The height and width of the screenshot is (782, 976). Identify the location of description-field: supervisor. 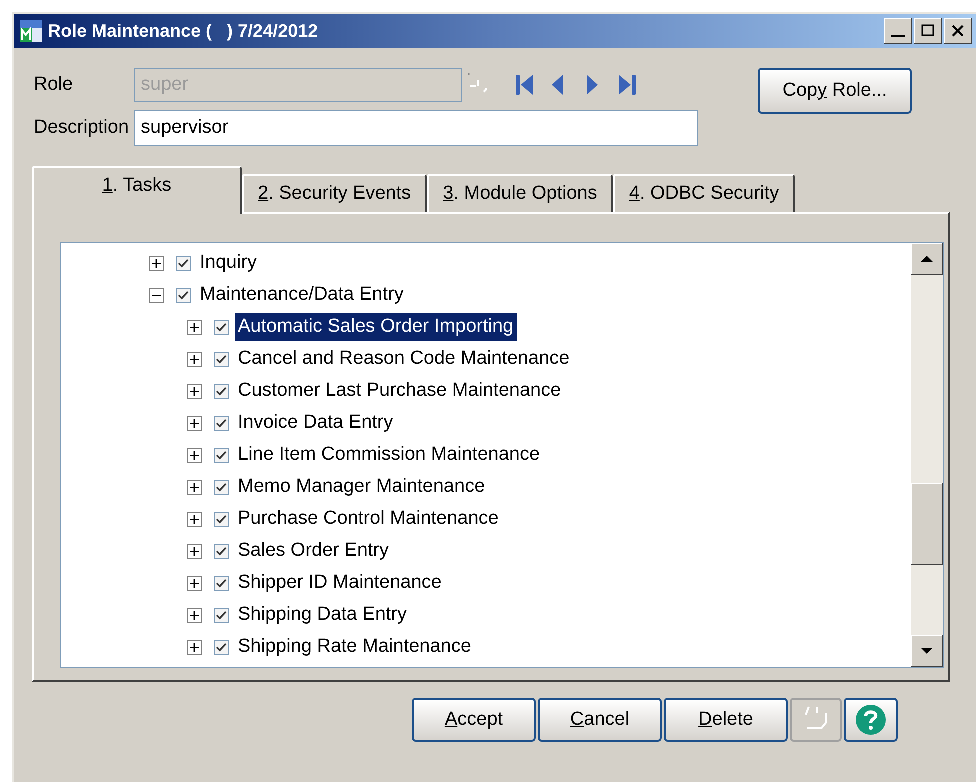
(416, 128).